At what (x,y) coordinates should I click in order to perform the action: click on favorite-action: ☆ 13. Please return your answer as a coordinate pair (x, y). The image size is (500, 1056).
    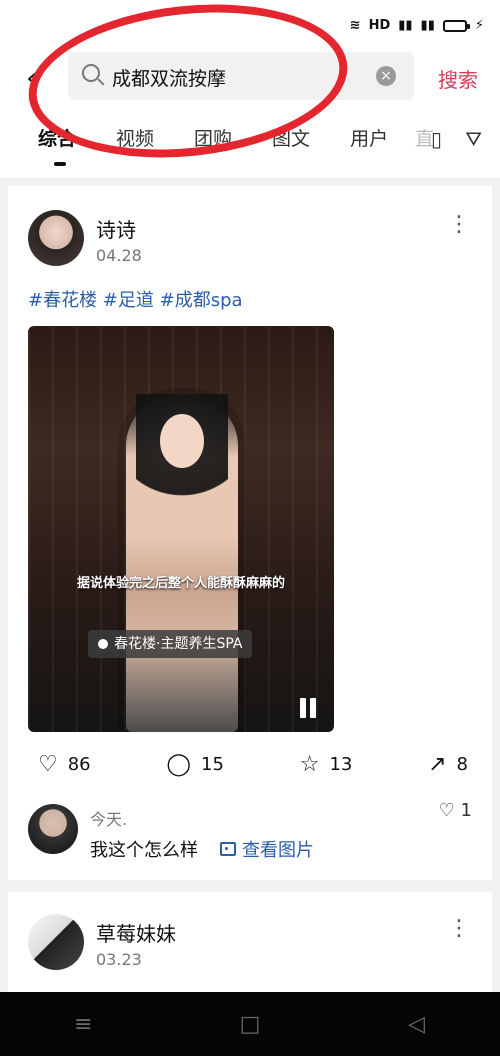
    Looking at the image, I should click on (326, 764).